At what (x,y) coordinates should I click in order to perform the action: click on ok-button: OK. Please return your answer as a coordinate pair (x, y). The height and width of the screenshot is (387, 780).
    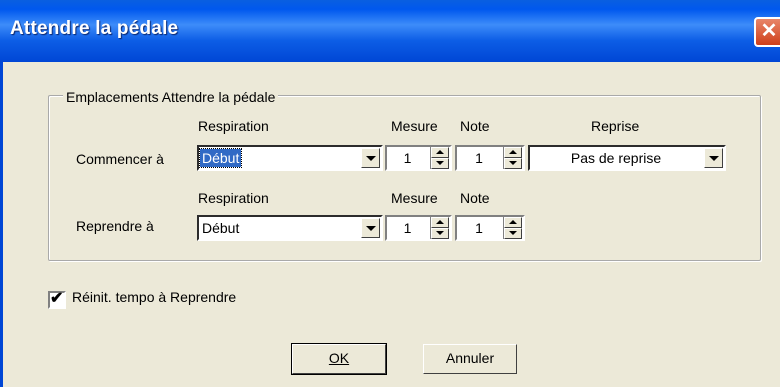
    Looking at the image, I should click on (339, 359).